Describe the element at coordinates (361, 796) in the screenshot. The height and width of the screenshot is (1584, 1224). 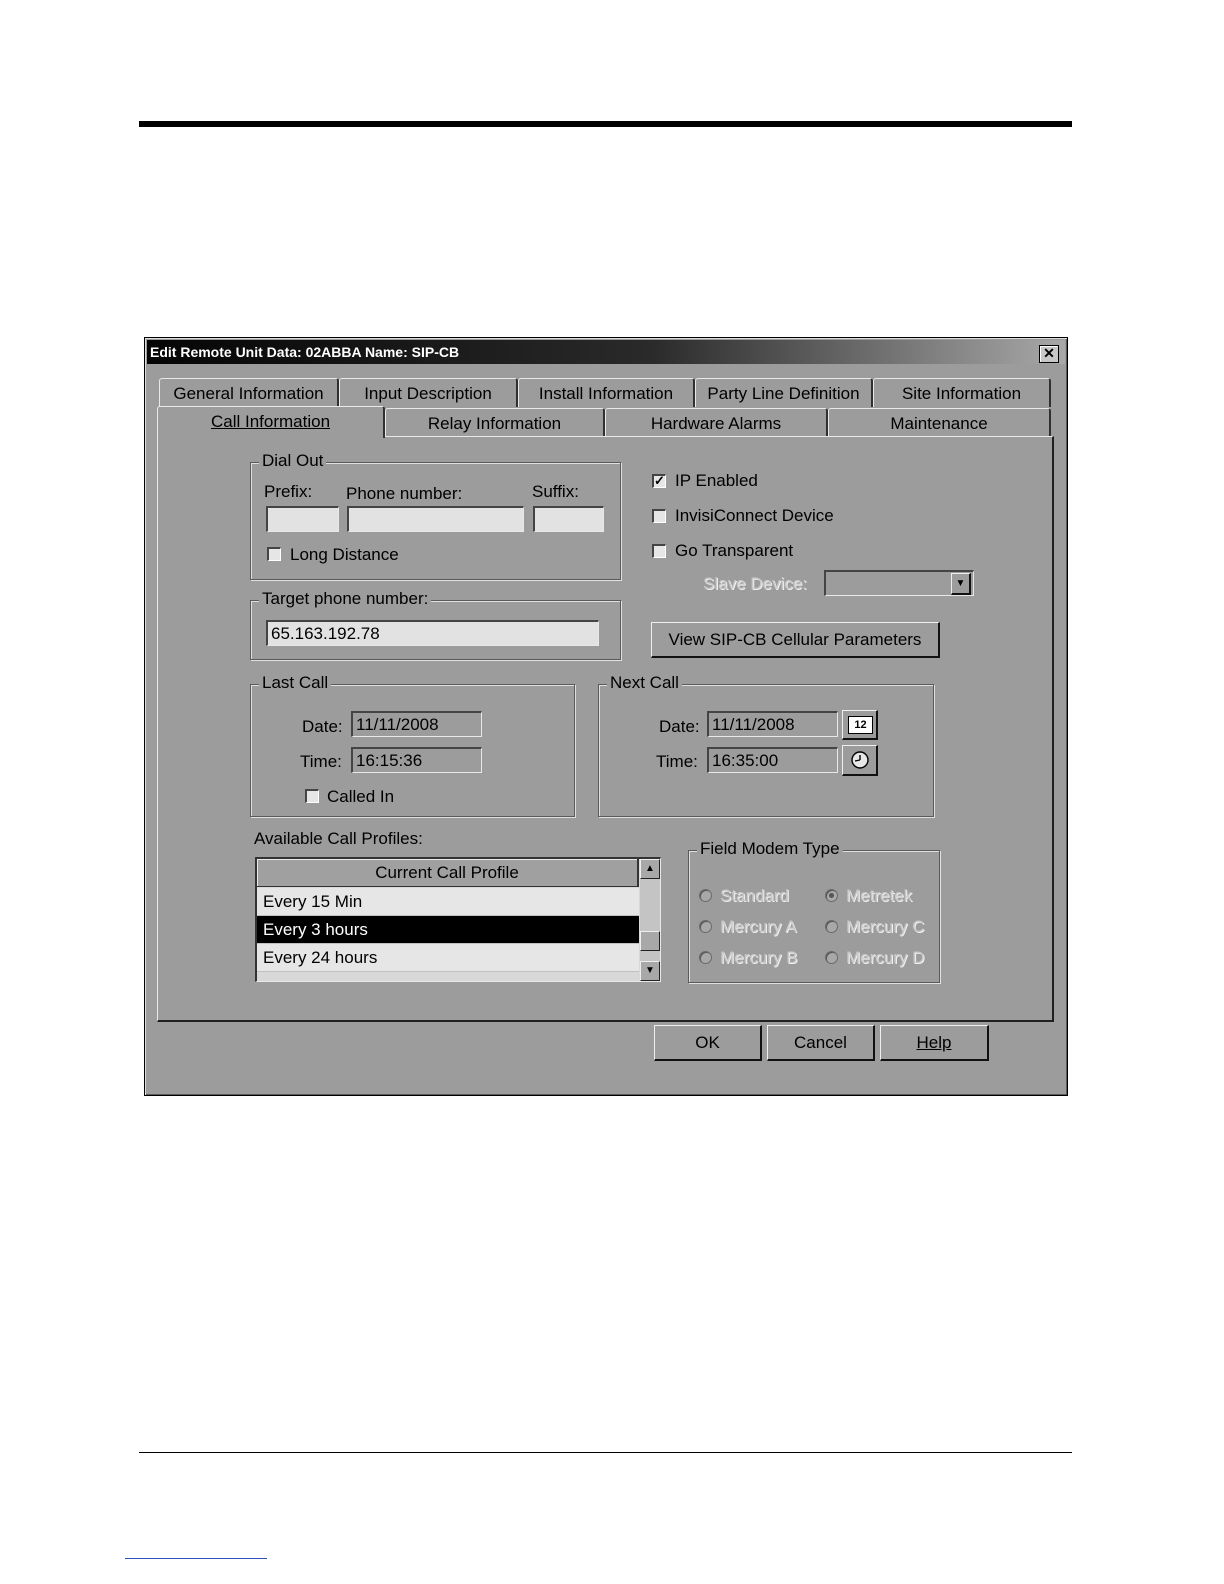
I see `called-in-label: Called In` at that location.